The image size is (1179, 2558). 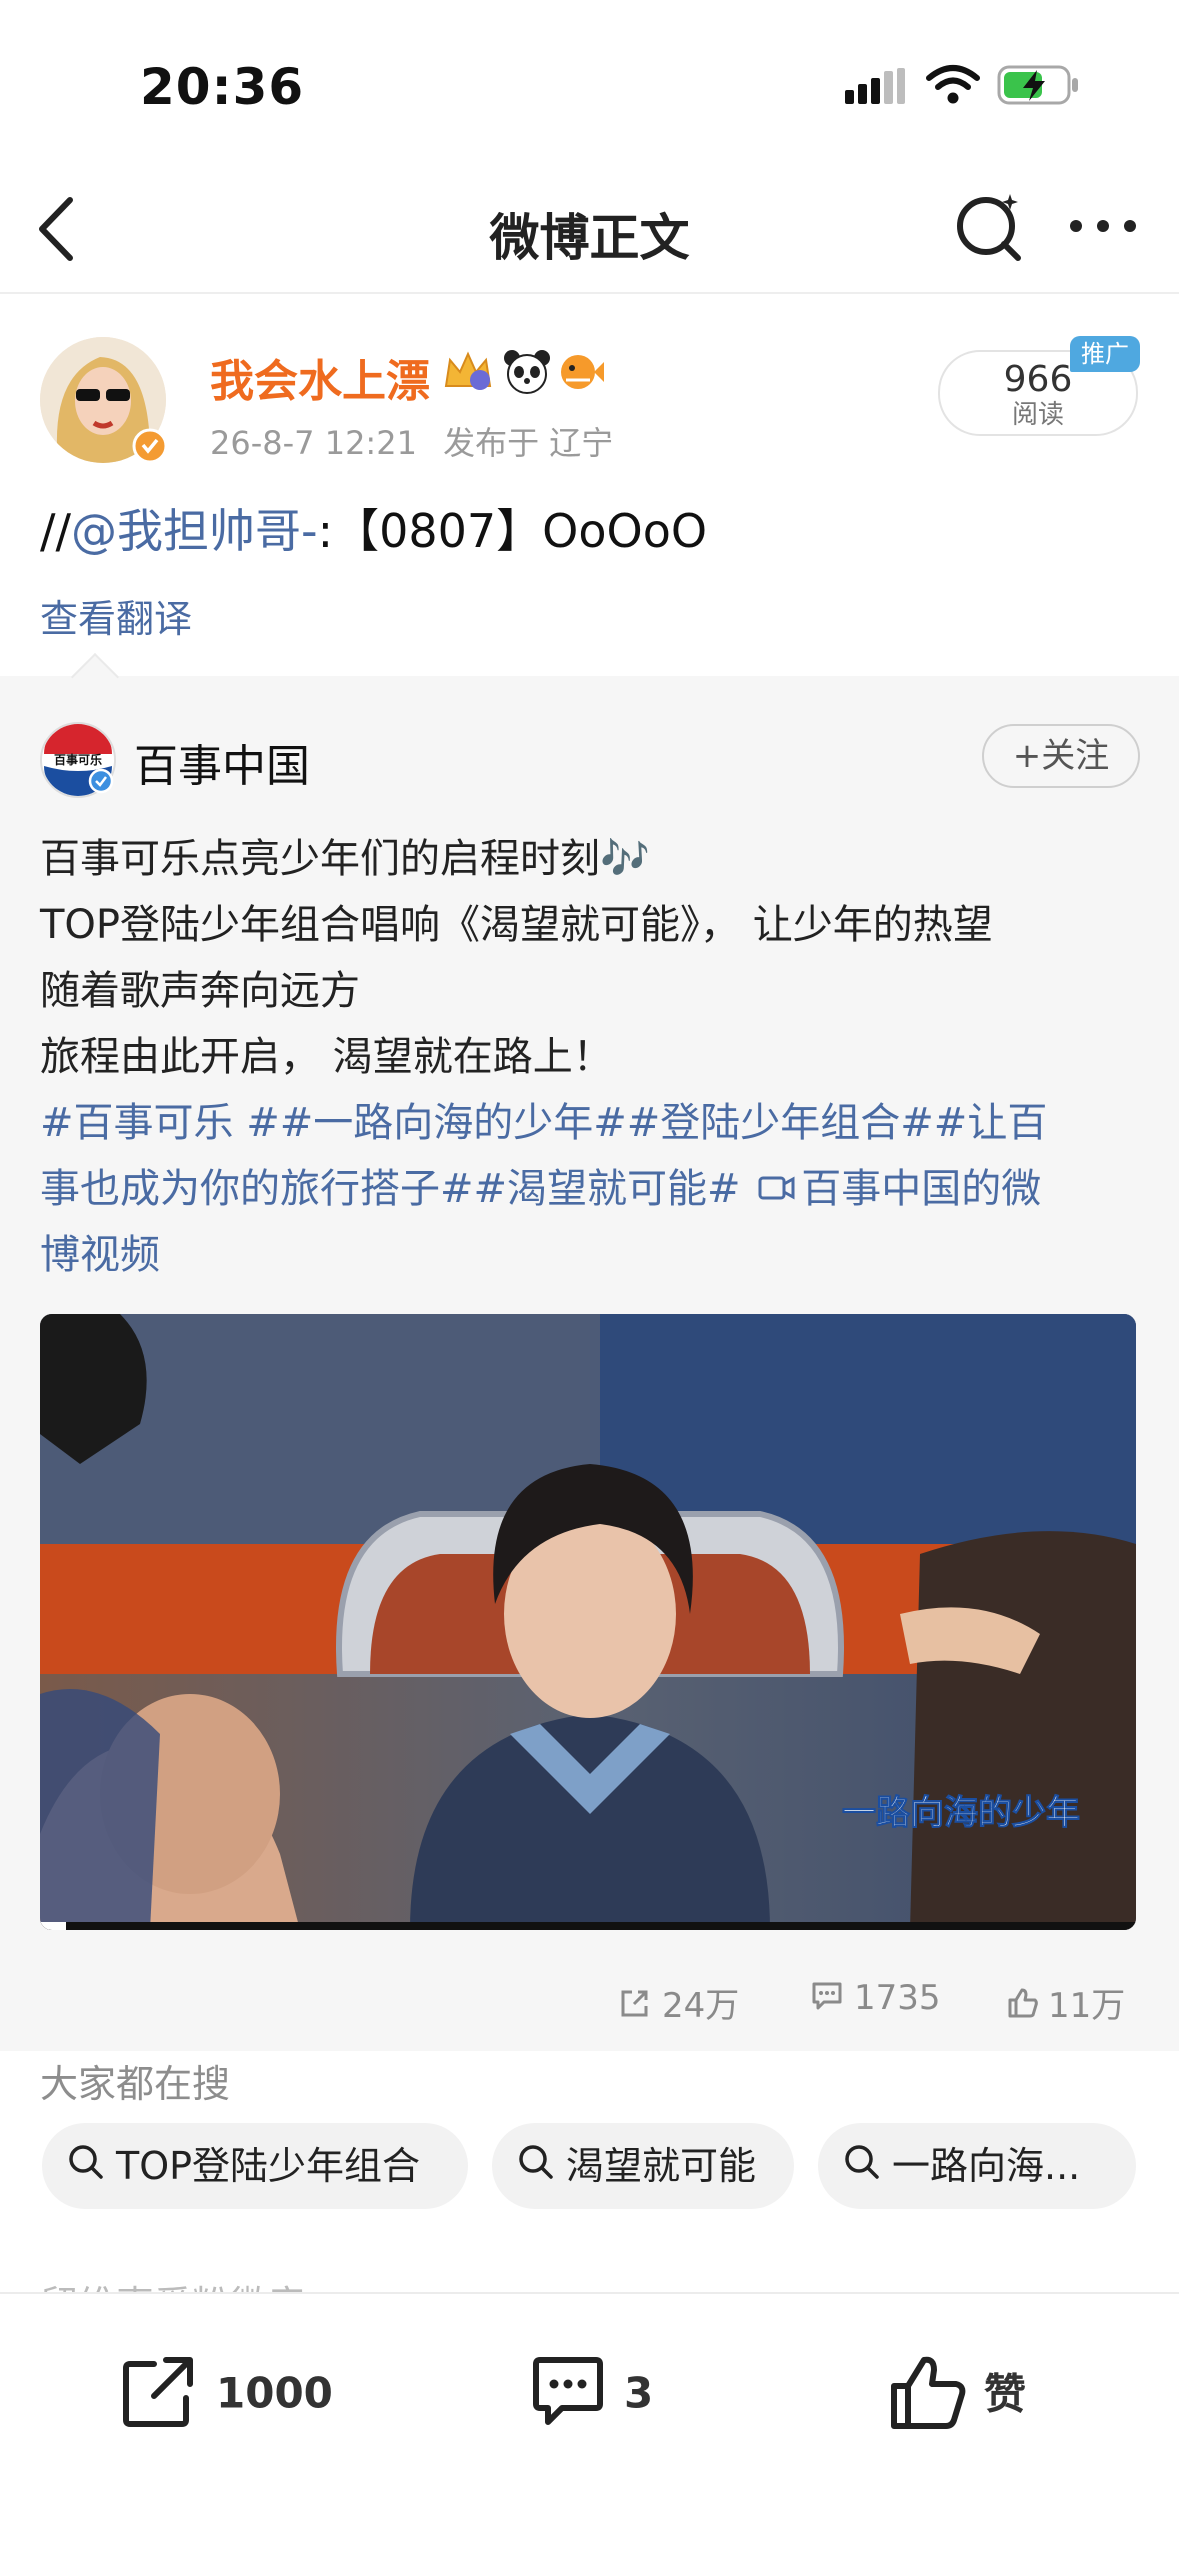 What do you see at coordinates (543, 1119) in the screenshot?
I see `hashtag-line-1: #百事可乐 ##一路向海的少年##登陆少年组合##让百` at bounding box center [543, 1119].